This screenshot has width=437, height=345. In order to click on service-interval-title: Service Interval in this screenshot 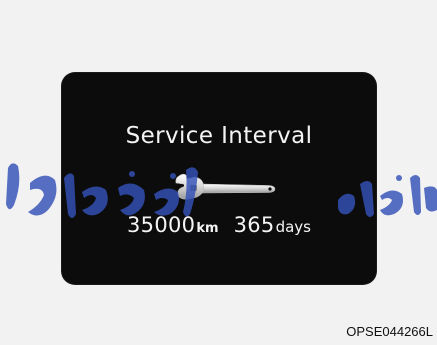, I will do `click(219, 136)`.